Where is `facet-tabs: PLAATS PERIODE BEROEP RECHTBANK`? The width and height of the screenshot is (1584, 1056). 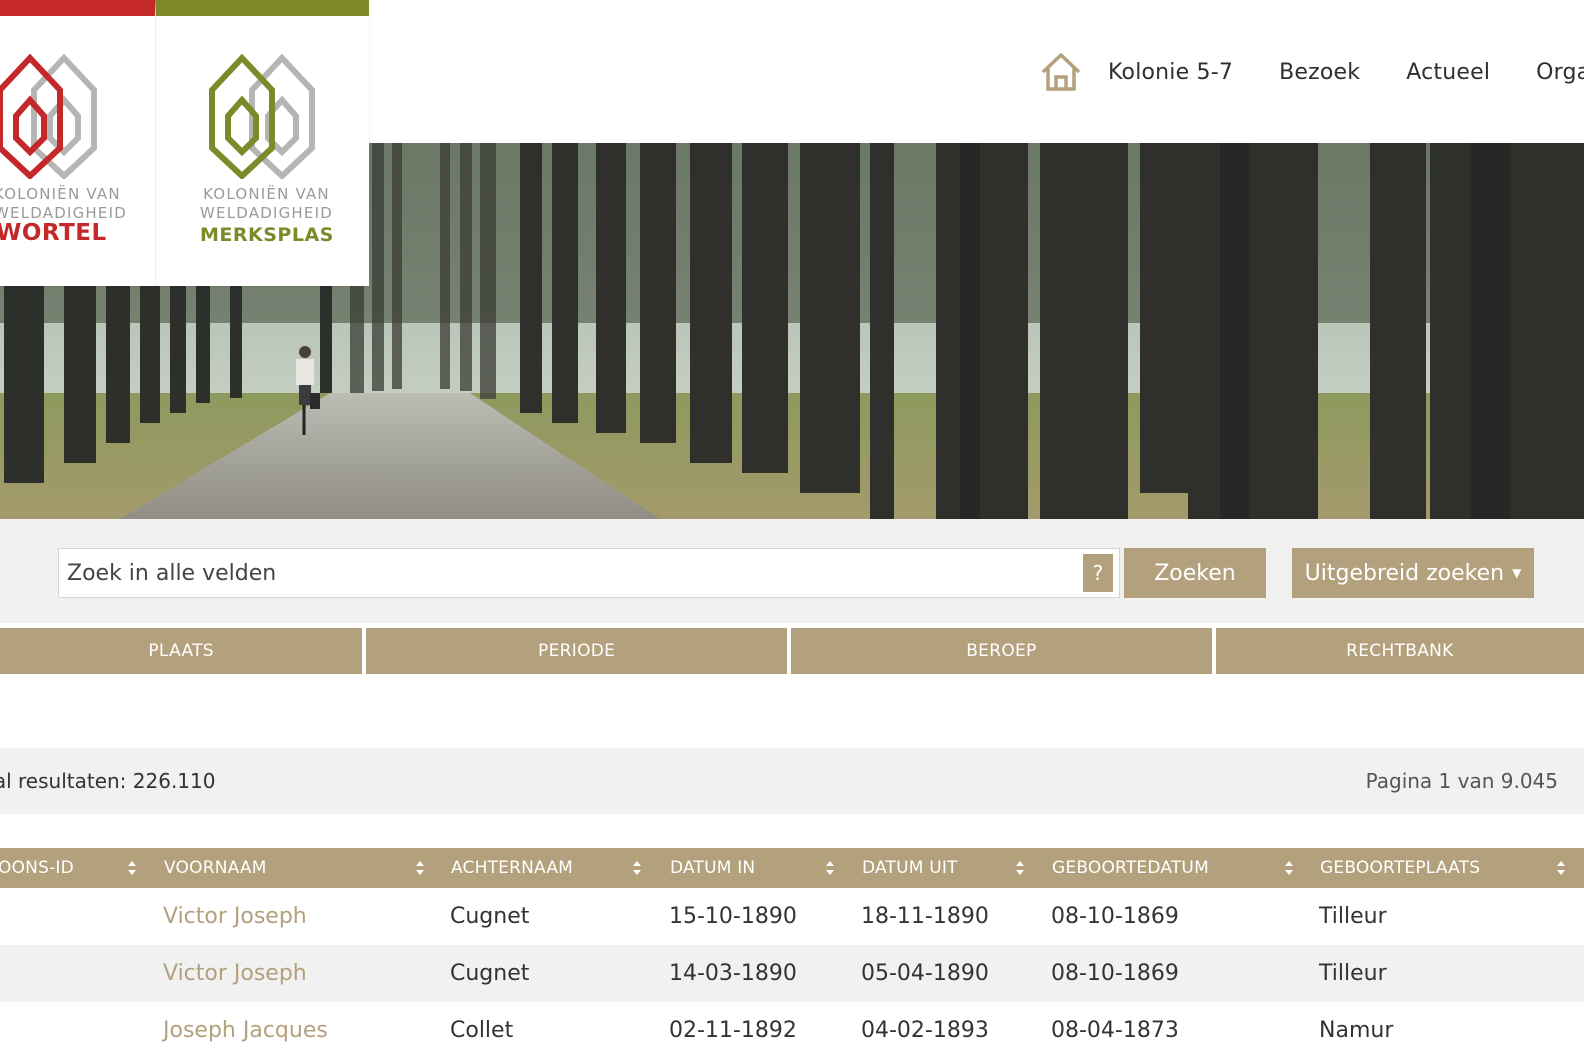
facet-tabs: PLAATS PERIODE BEROEP RECHTBANK is located at coordinates (792, 651).